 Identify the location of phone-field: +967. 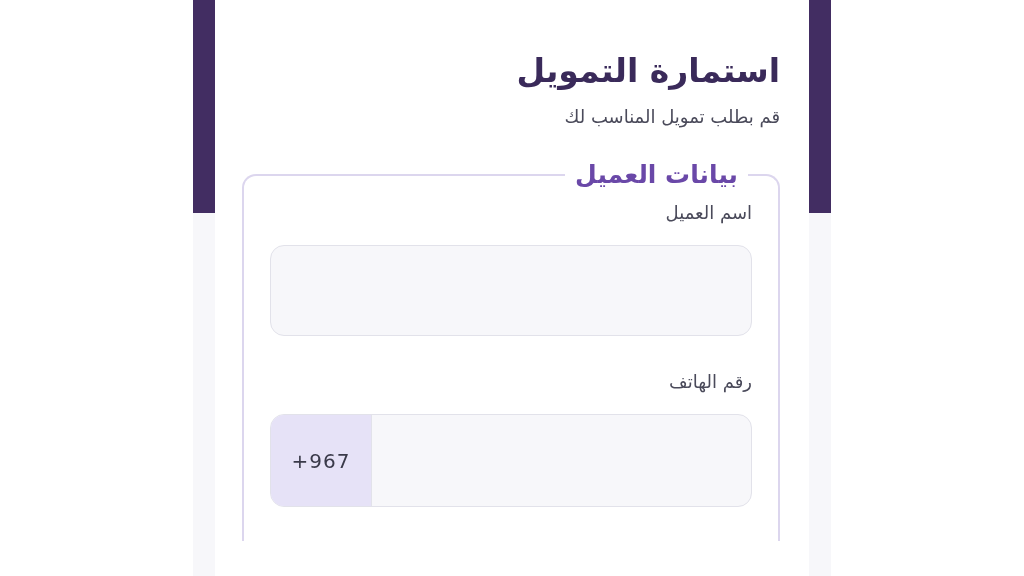
(511, 460).